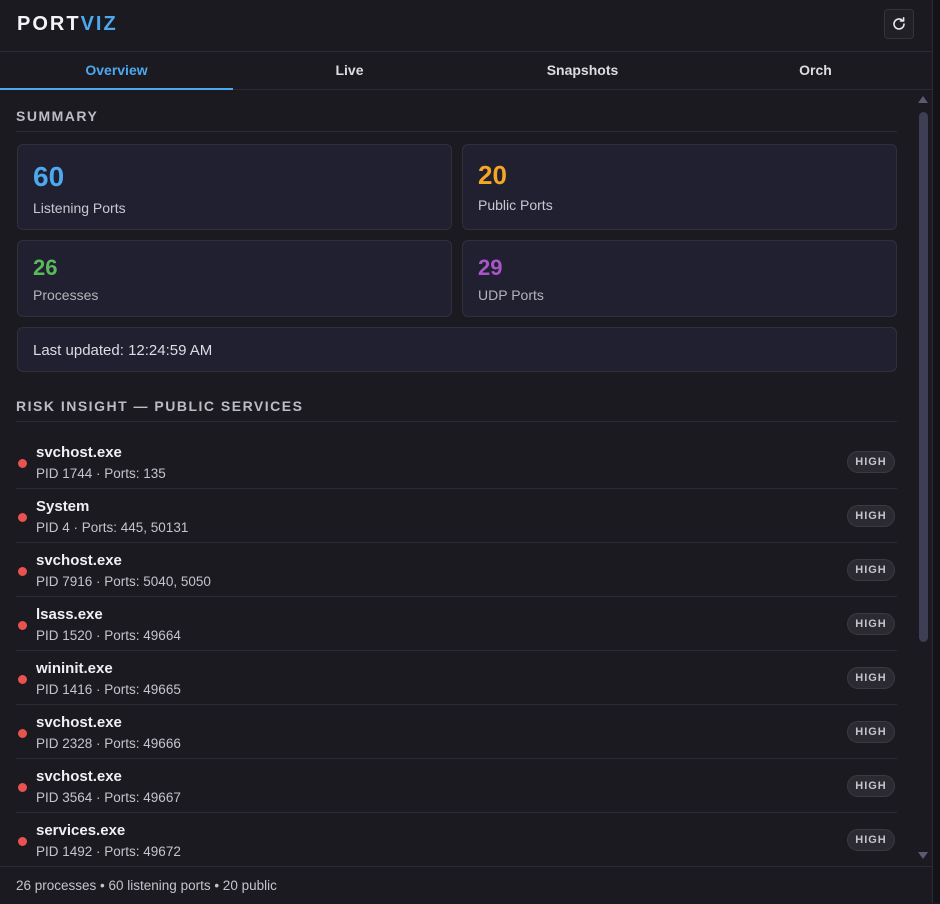  What do you see at coordinates (456, 623) in the screenshot?
I see `risk-row: lsass.exe PID 1520 · Ports: 49664 HIGH` at bounding box center [456, 623].